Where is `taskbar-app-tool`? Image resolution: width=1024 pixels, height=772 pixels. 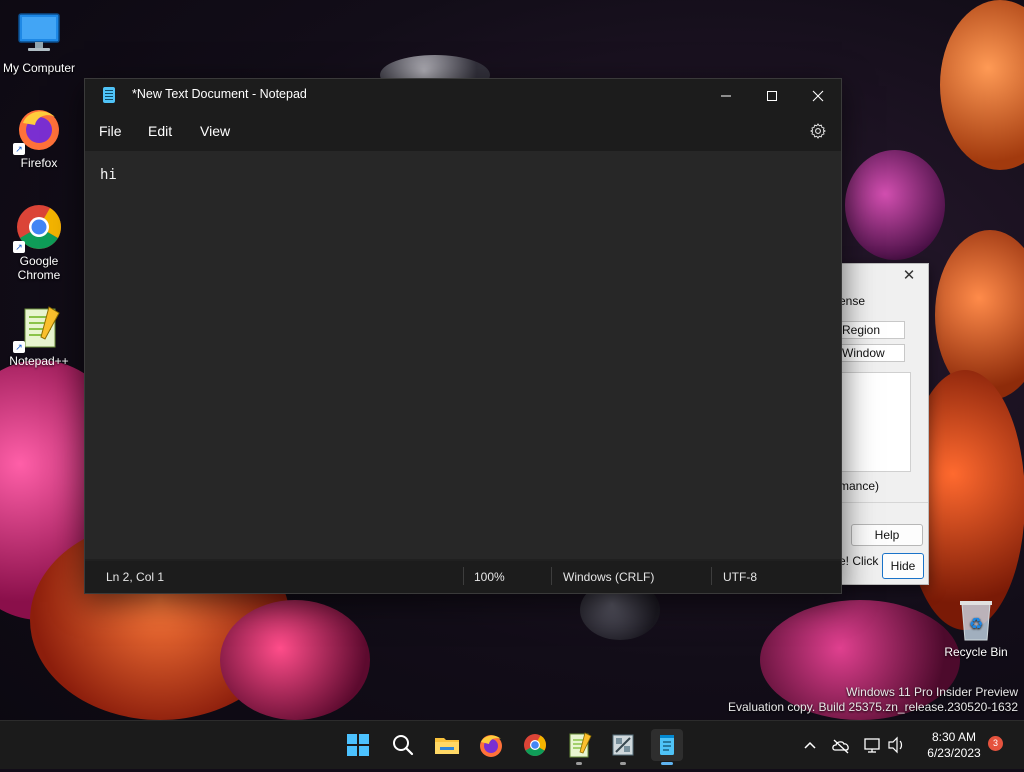 taskbar-app-tool is located at coordinates (623, 747).